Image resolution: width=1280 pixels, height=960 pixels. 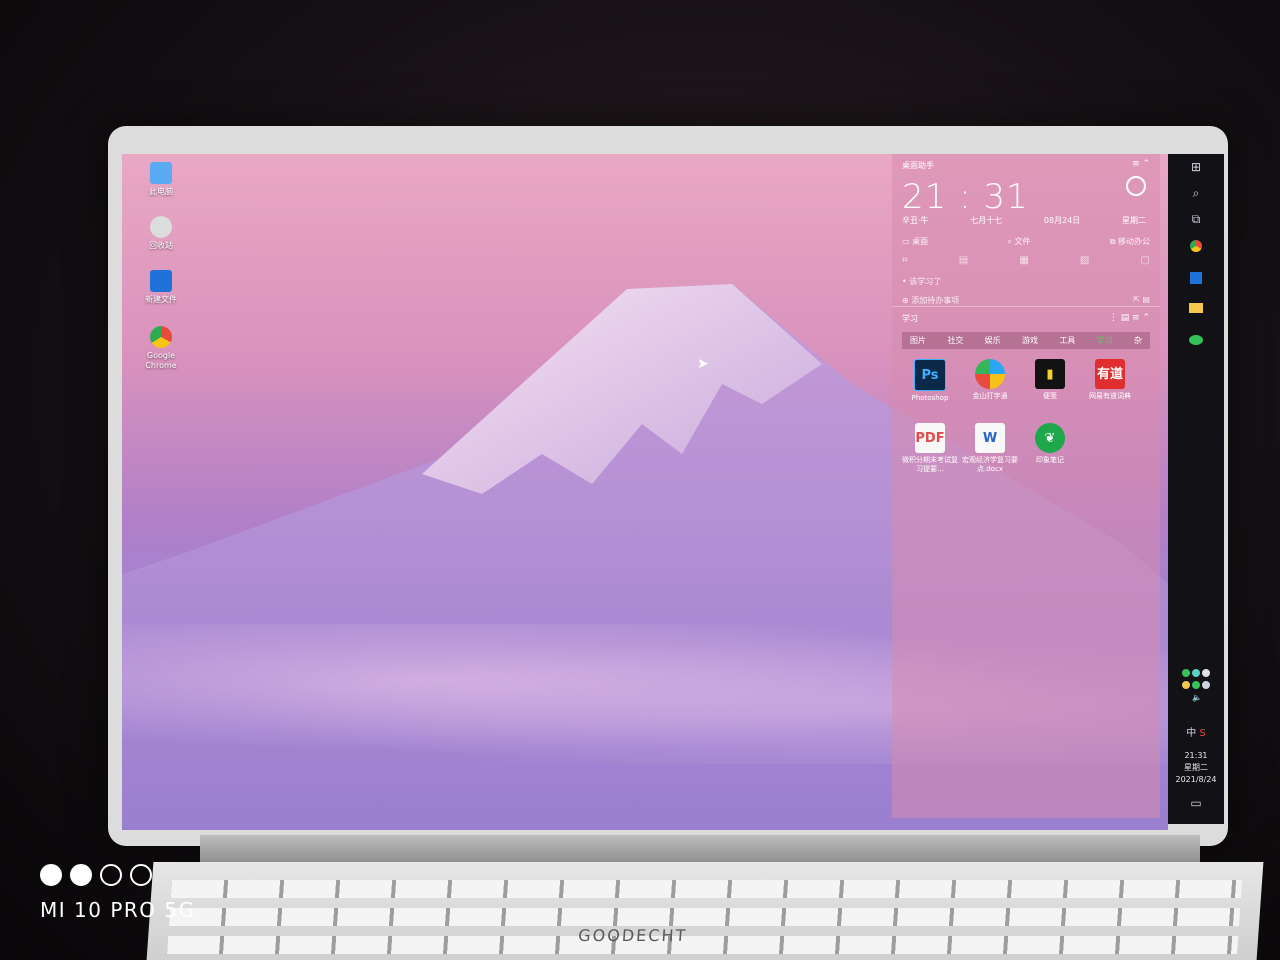 I want to click on tab-images: 图片, so click(x=918, y=340).